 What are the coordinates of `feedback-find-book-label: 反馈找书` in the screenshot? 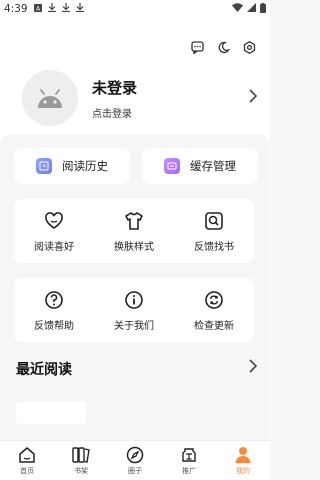 It's located at (214, 247).